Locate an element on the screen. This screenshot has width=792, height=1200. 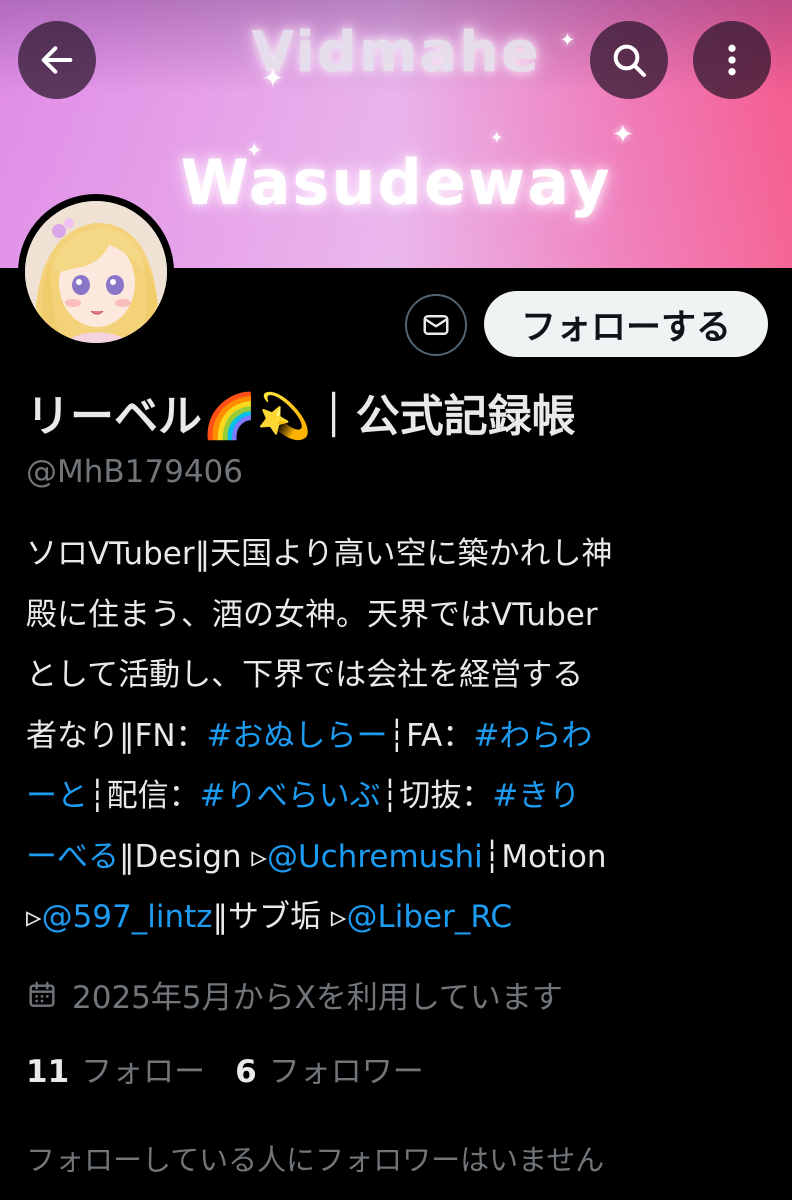
bio-line: ーべる‖Design ▹@Uchremushi┆Motion is located at coordinates (396, 857).